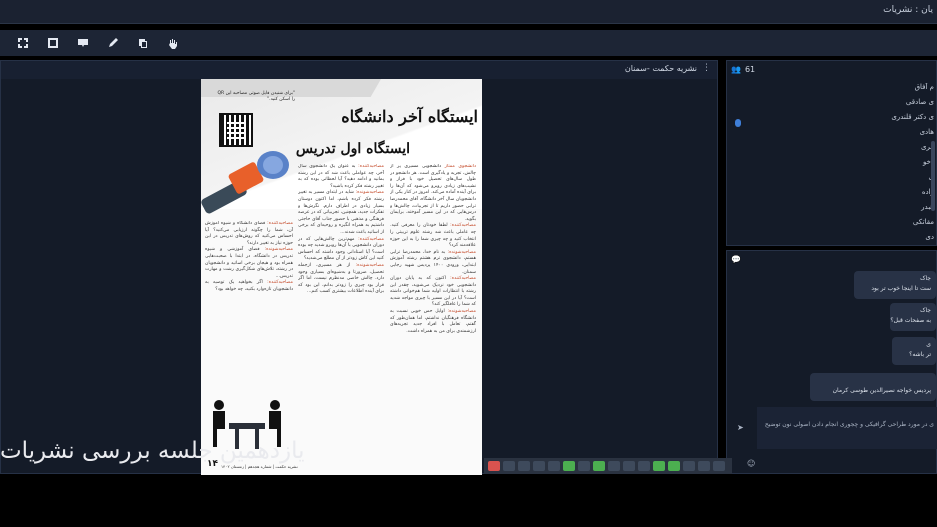 The image size is (937, 527). Describe the element at coordinates (53, 43) in the screenshot. I see `expand-icon` at that location.